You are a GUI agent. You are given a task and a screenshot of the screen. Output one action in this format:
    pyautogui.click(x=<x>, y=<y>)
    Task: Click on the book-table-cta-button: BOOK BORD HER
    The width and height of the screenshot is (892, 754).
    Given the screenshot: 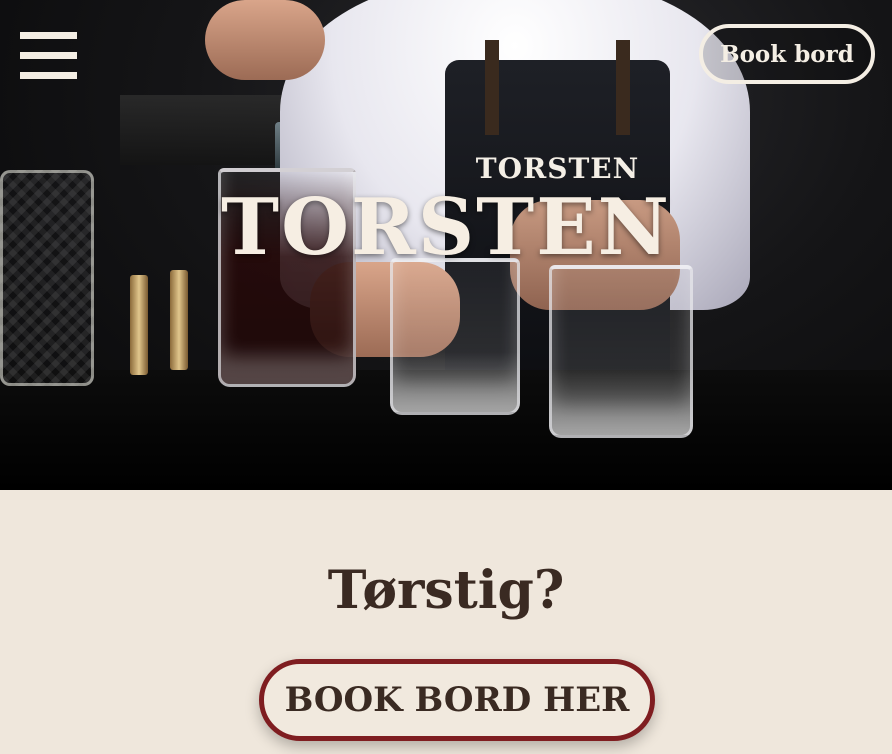 What is the action you would take?
    pyautogui.click(x=457, y=700)
    